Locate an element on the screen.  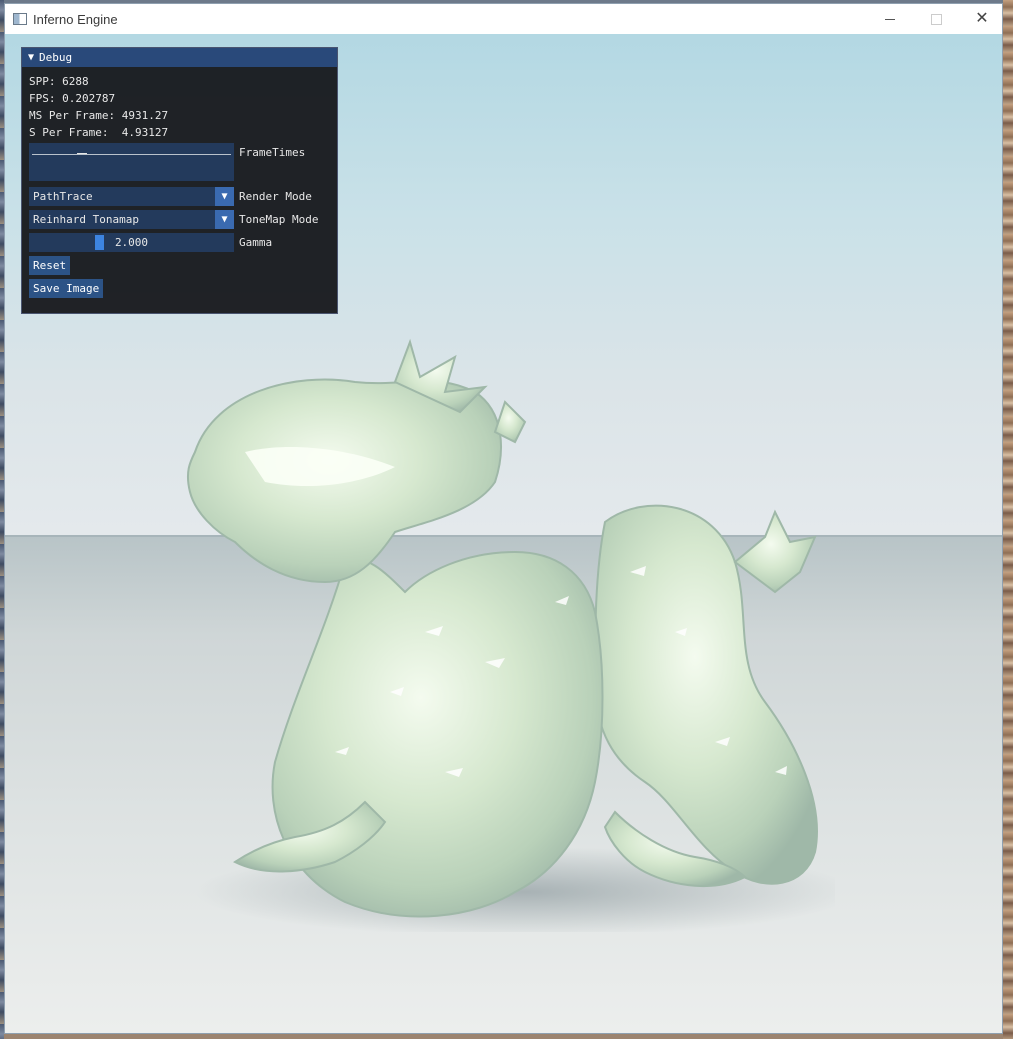
frametimes-plot is located at coordinates (131, 162).